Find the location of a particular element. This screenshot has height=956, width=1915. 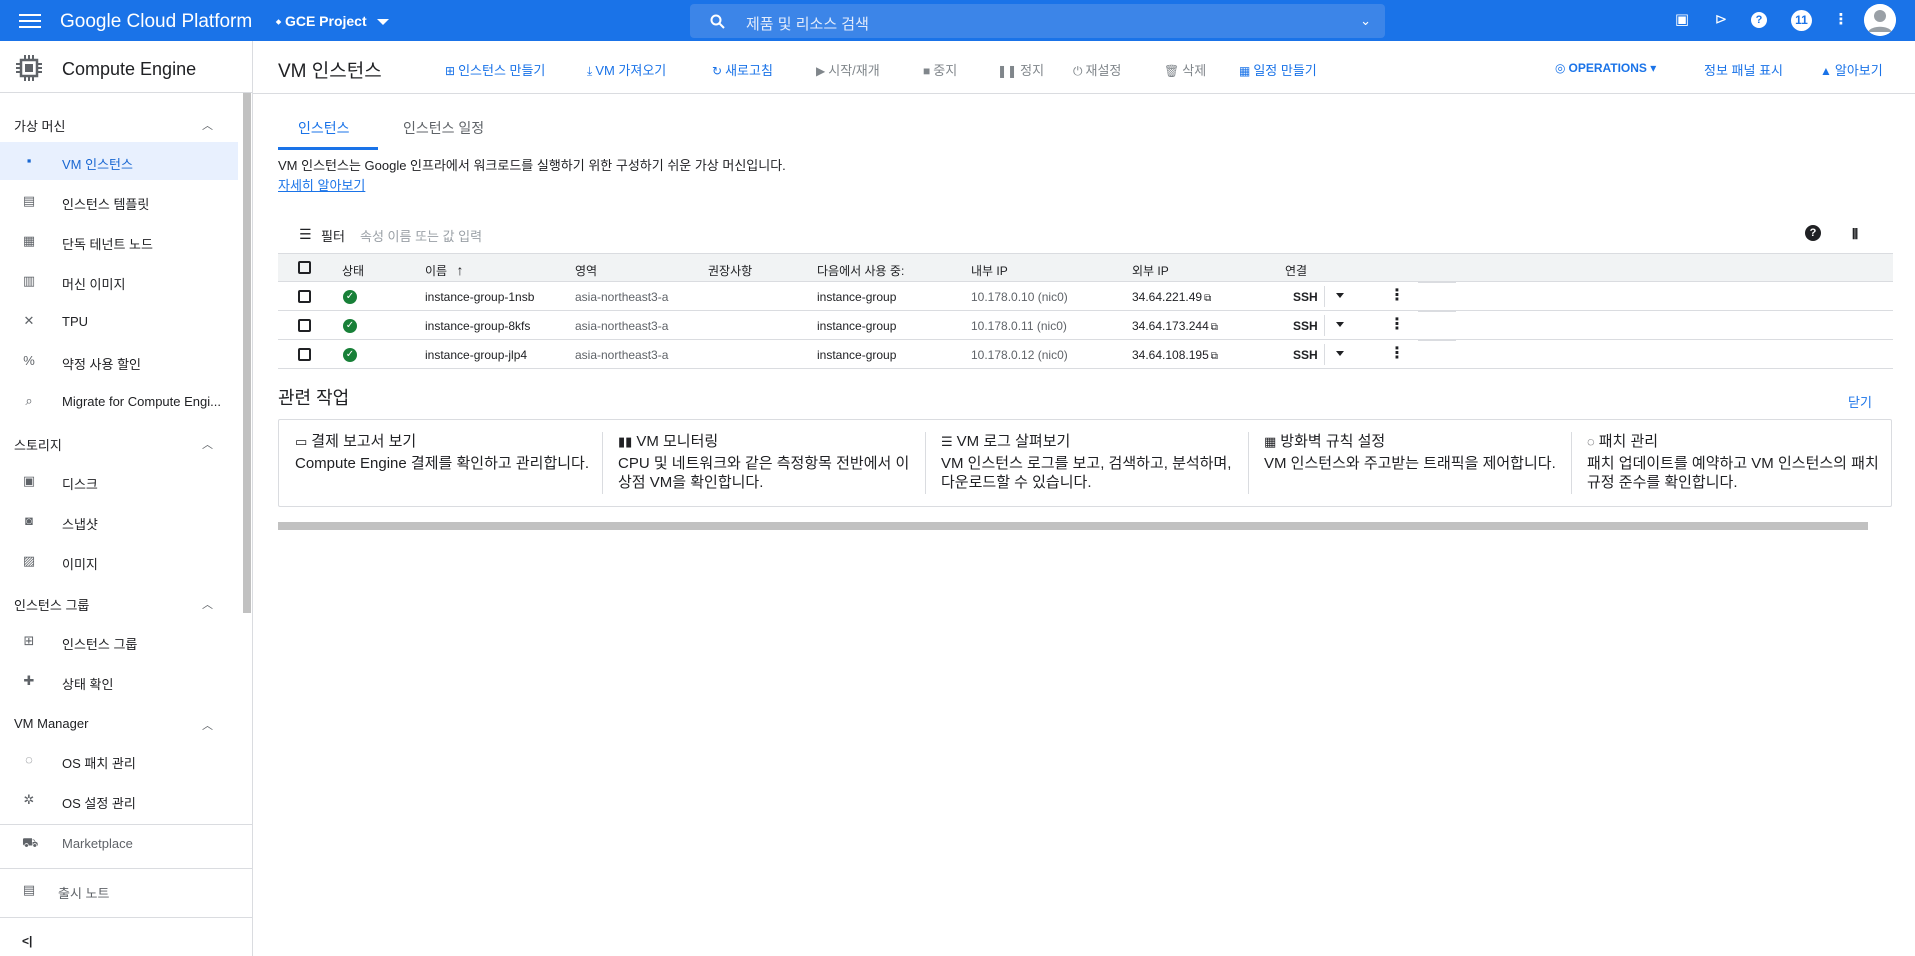

chevron-down-icon: ⌄ is located at coordinates (1365, 21).